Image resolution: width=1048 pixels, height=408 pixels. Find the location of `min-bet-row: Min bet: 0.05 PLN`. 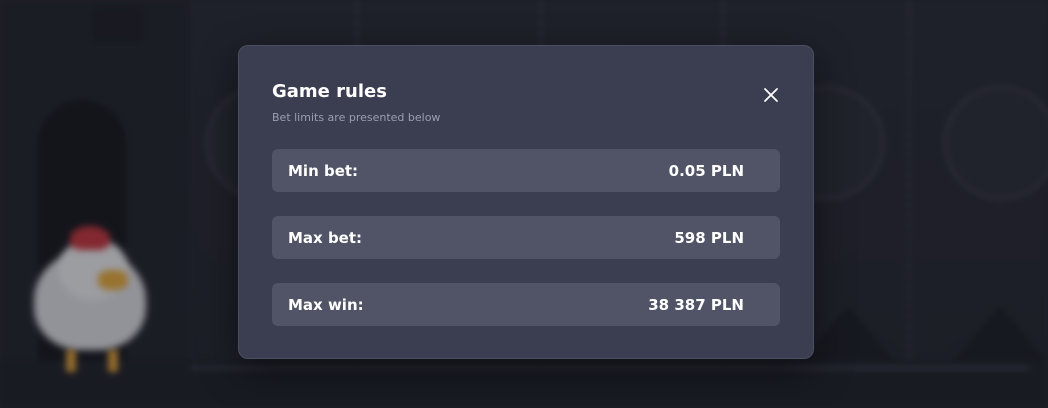

min-bet-row: Min bet: 0.05 PLN is located at coordinates (526, 170).